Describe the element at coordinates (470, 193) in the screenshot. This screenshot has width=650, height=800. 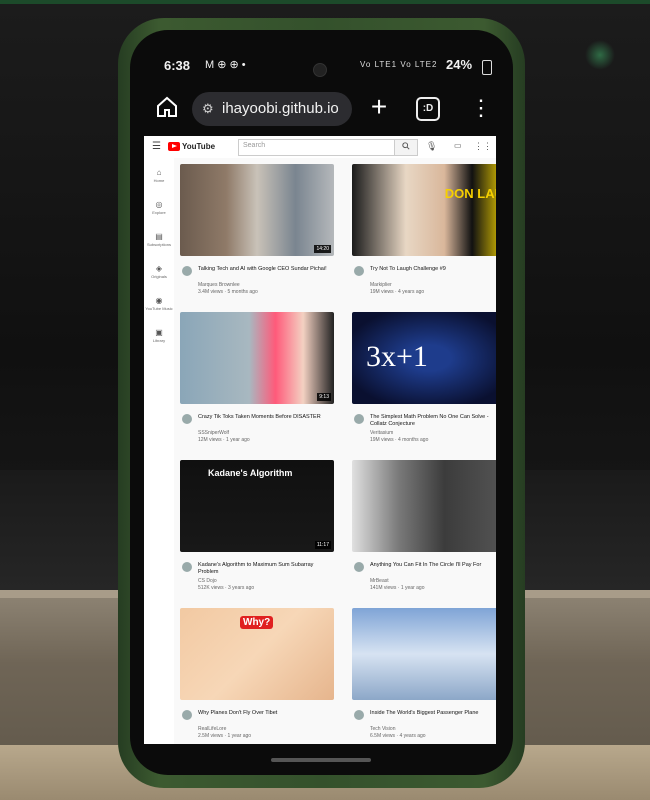
I see `thumbnail-text: DON LAU` at that location.